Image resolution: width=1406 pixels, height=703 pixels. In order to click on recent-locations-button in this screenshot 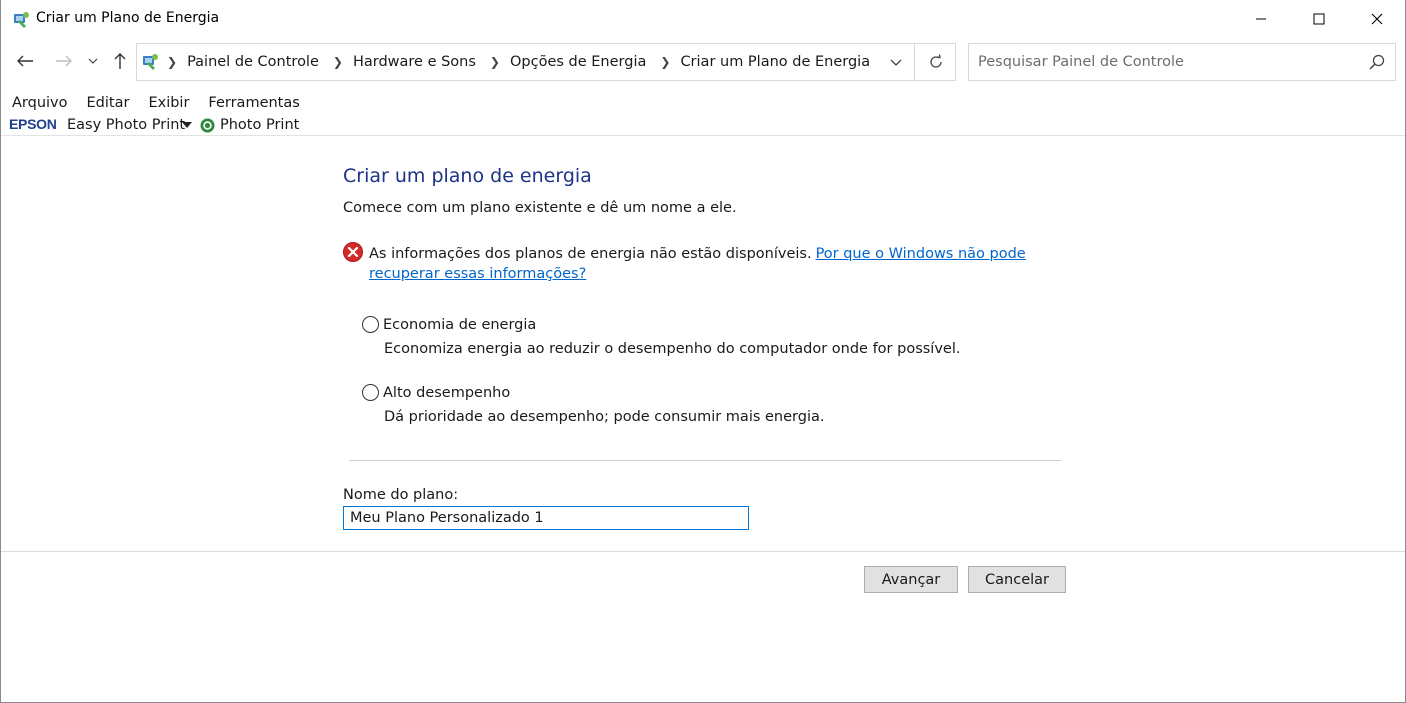, I will do `click(93, 61)`.